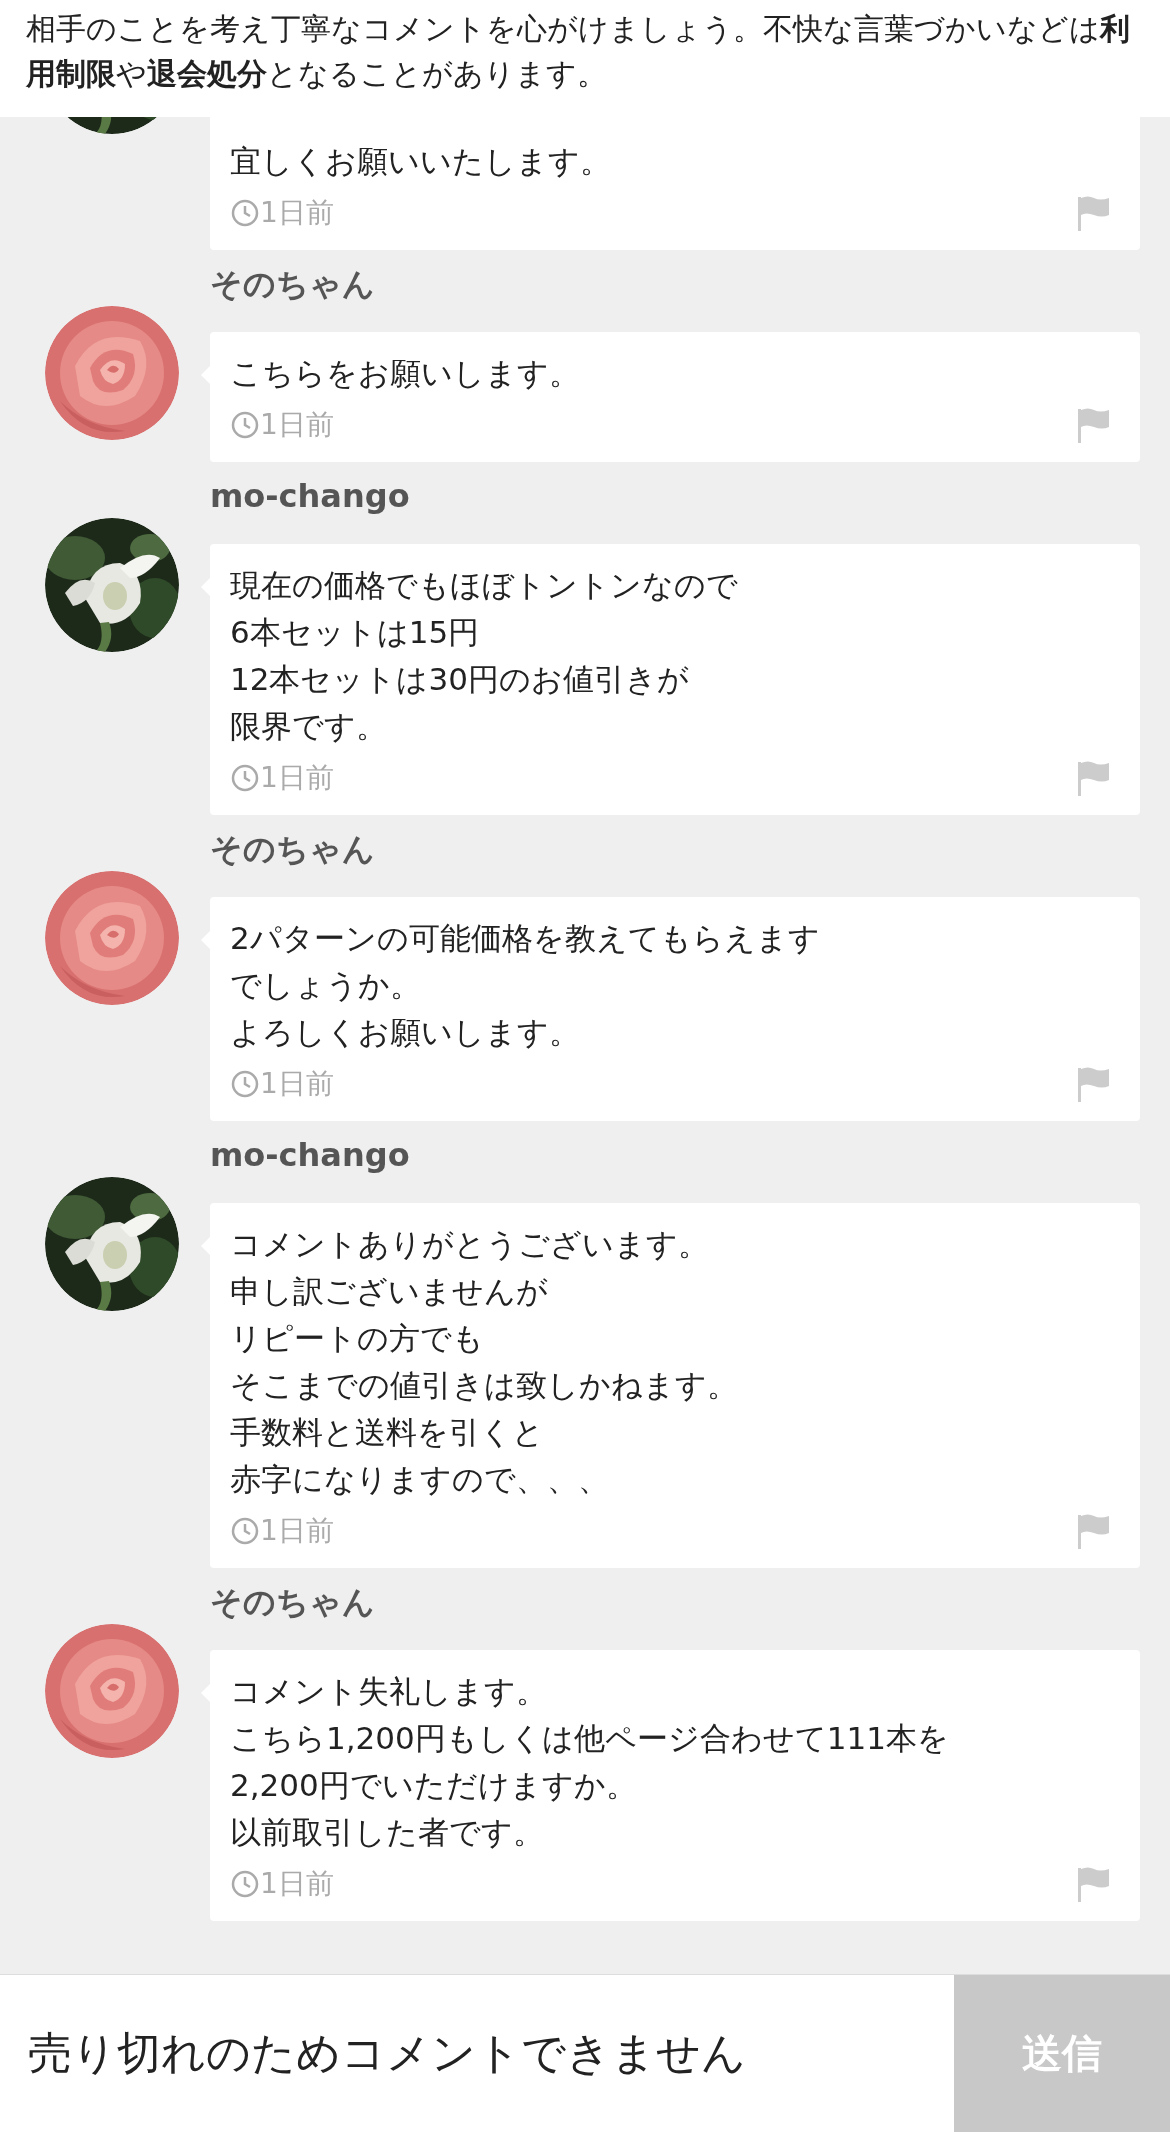 This screenshot has height=2132, width=1170. I want to click on comment-line: 2,200円でいただけますか。, so click(433, 1785).